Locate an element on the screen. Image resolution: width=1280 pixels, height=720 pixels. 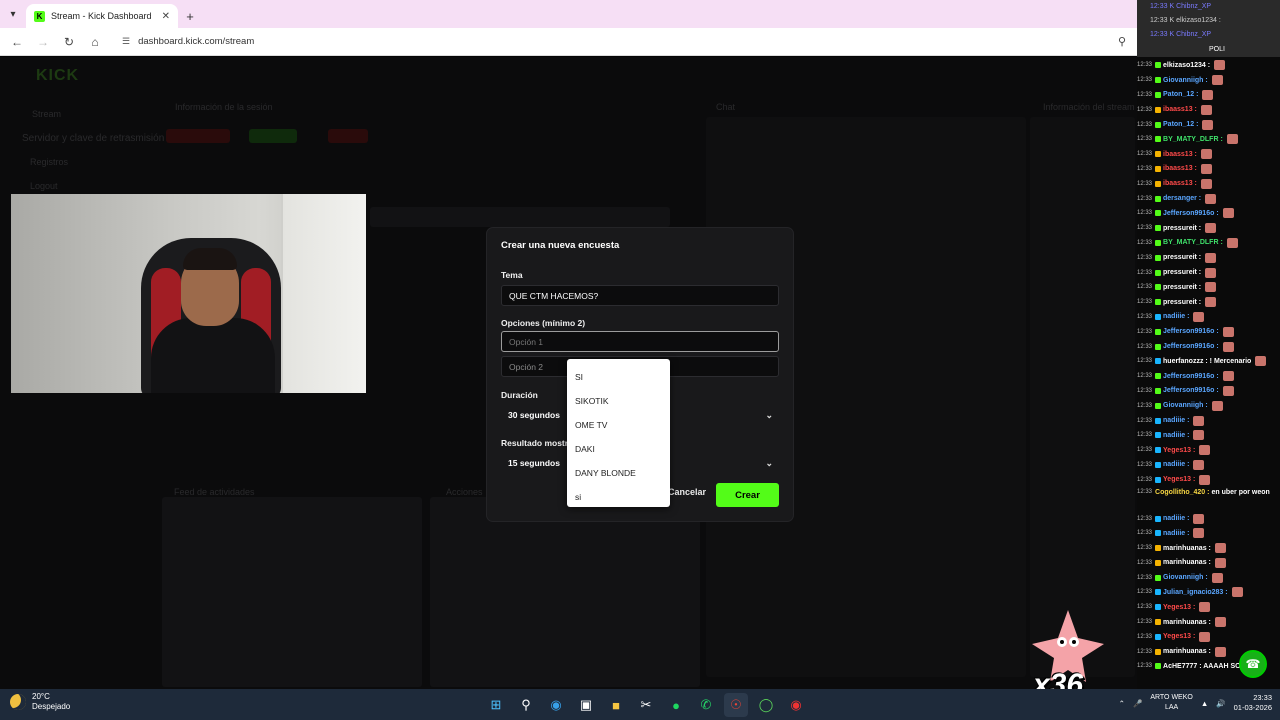
recording-app-icon: ◉ is located at coordinates (796, 705).